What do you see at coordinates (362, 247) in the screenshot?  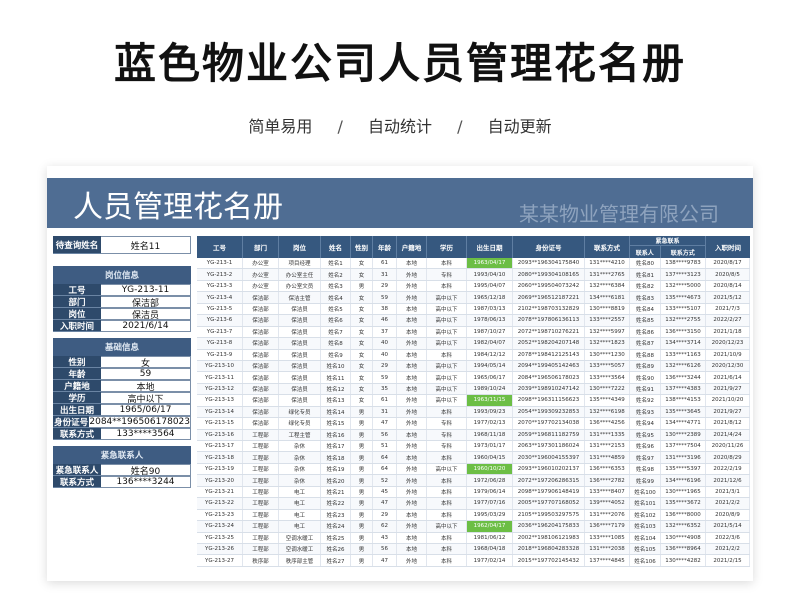 I see `column-header: 性别` at bounding box center [362, 247].